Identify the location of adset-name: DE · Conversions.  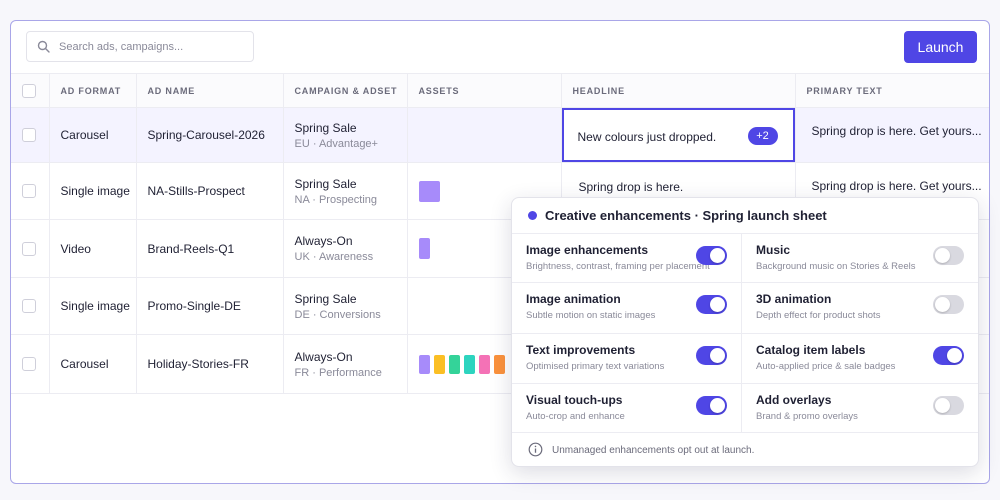
(337, 314).